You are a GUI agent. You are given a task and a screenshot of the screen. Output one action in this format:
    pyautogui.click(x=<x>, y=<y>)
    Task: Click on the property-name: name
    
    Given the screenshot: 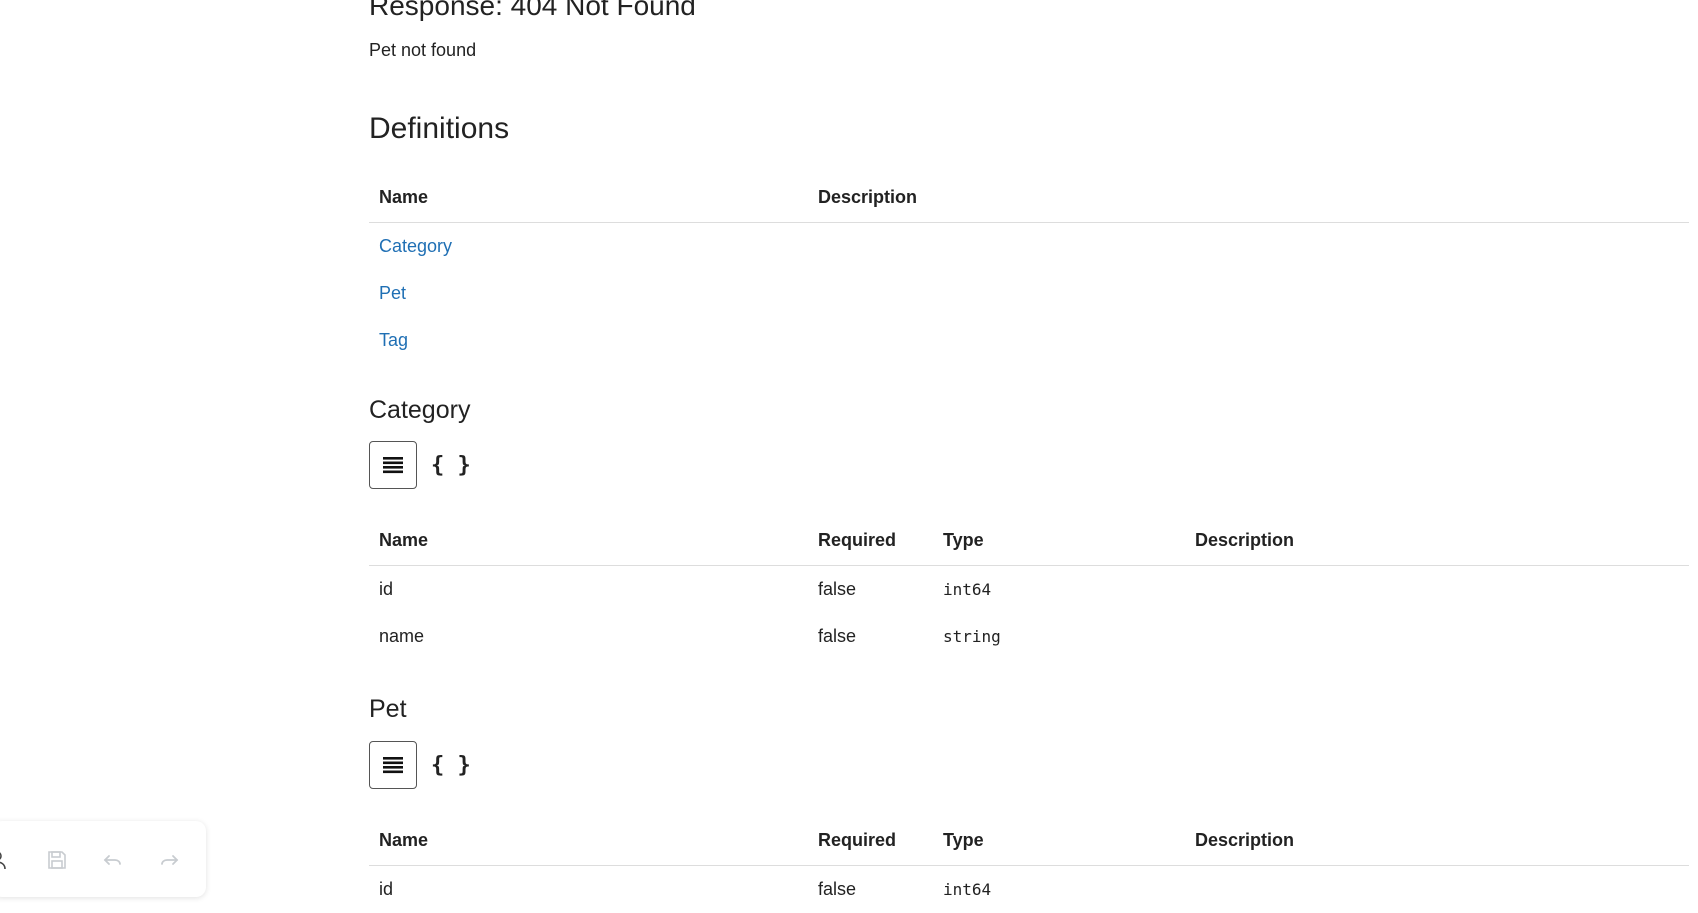 What is the action you would take?
    pyautogui.click(x=588, y=636)
    